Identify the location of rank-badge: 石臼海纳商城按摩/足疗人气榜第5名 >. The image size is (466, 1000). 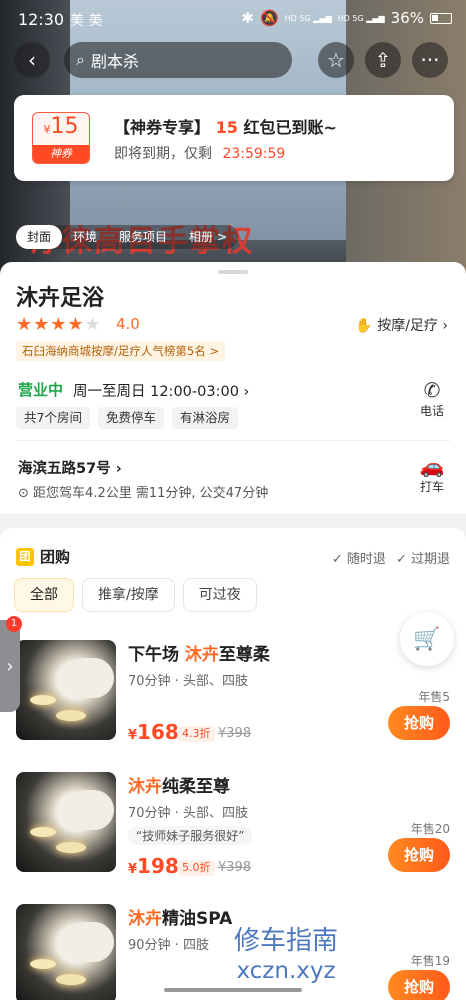
(120, 351).